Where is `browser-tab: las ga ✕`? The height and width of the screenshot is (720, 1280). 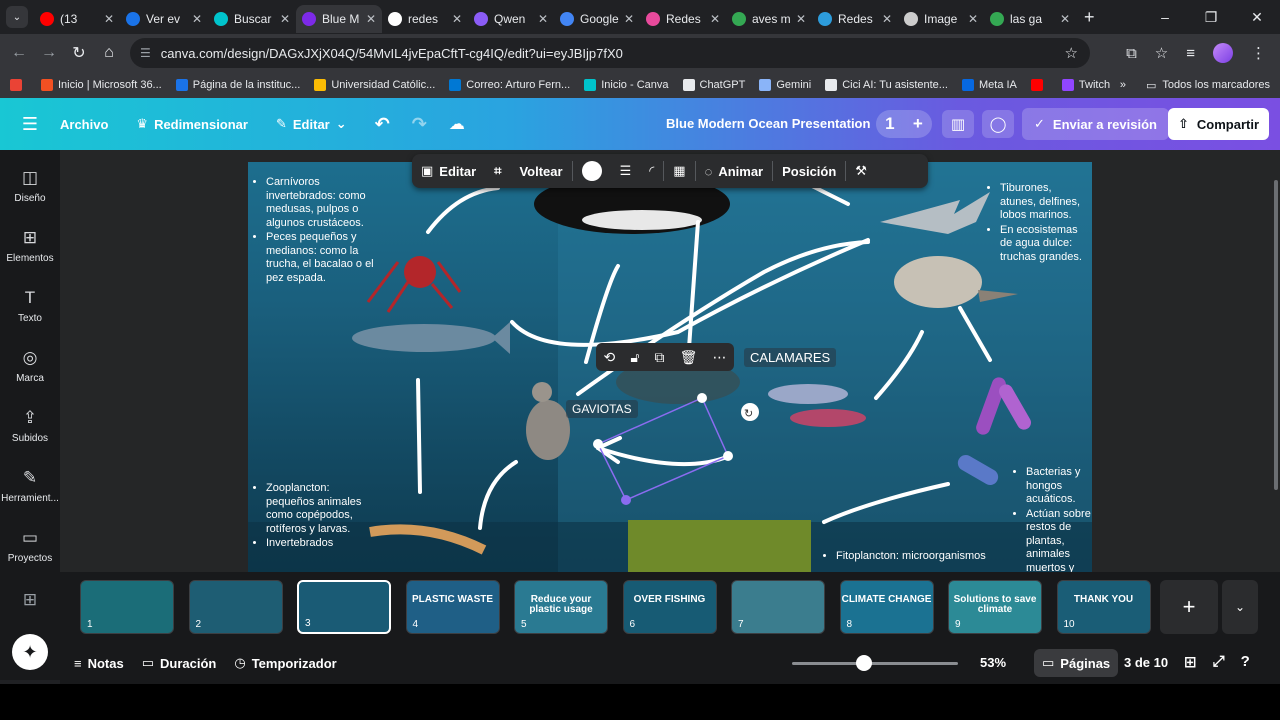 browser-tab: las ga ✕ is located at coordinates (1030, 19).